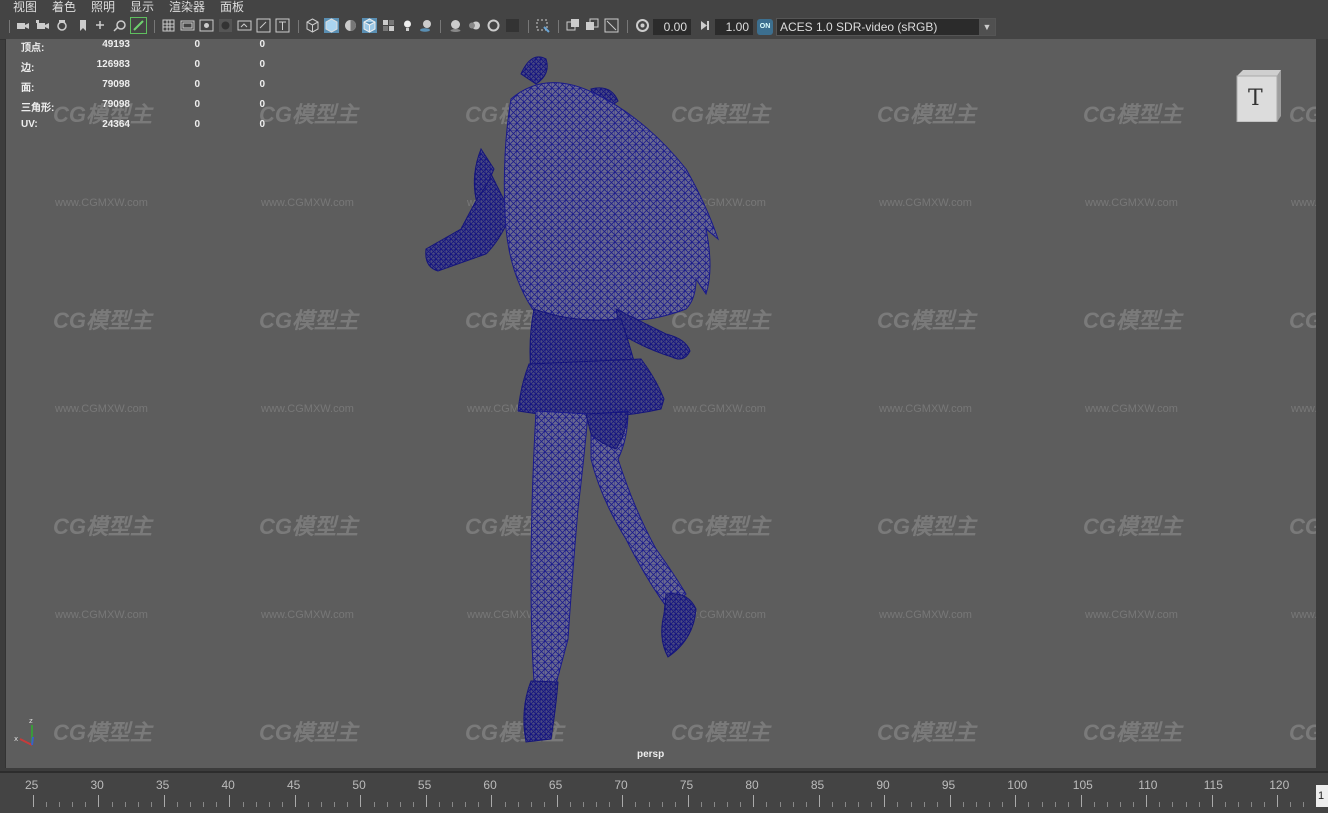 The height and width of the screenshot is (813, 1328). Describe the element at coordinates (22, 25) in the screenshot. I see `select-camera-icon` at that location.